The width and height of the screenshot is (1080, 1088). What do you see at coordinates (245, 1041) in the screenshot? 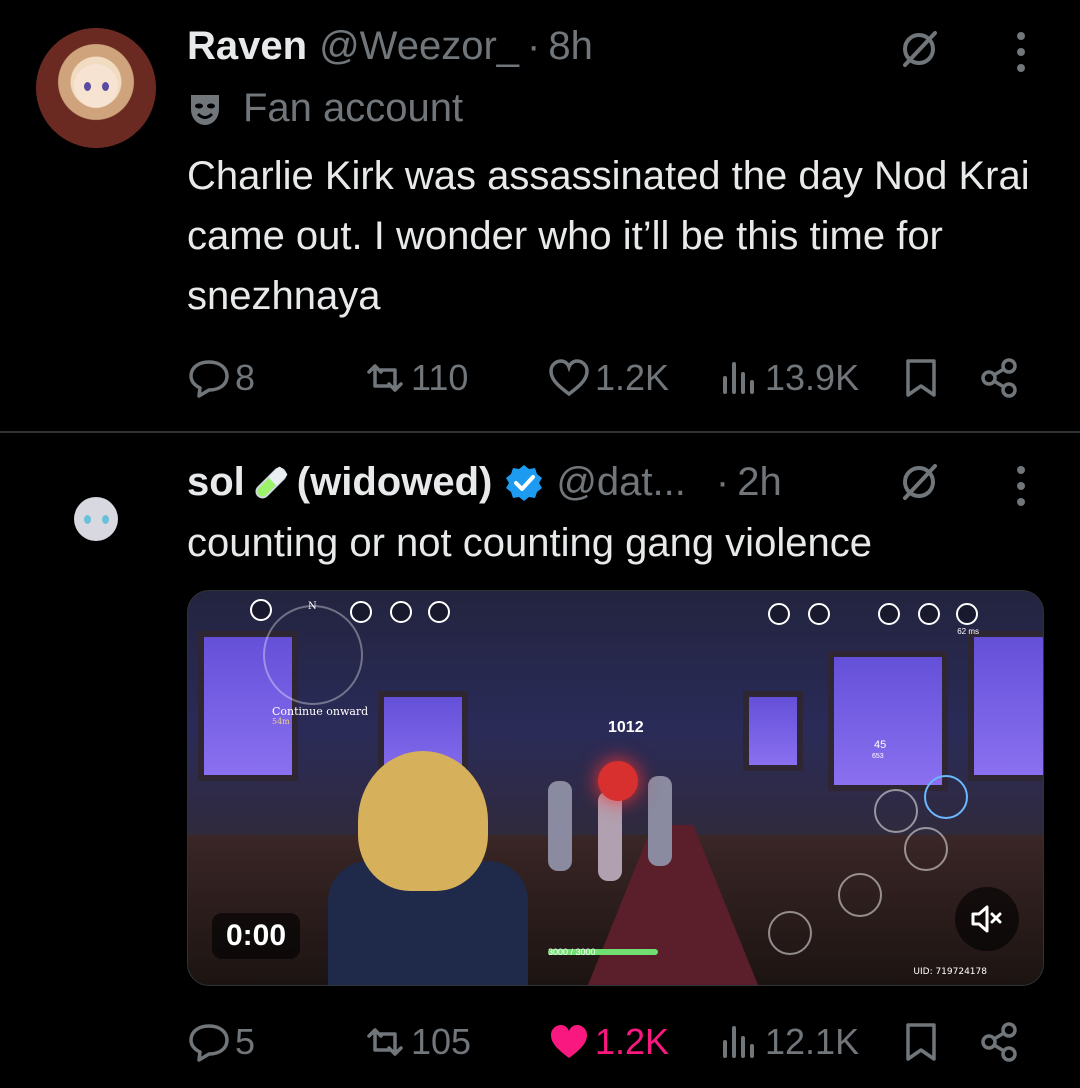
I see `reply-count: 5` at bounding box center [245, 1041].